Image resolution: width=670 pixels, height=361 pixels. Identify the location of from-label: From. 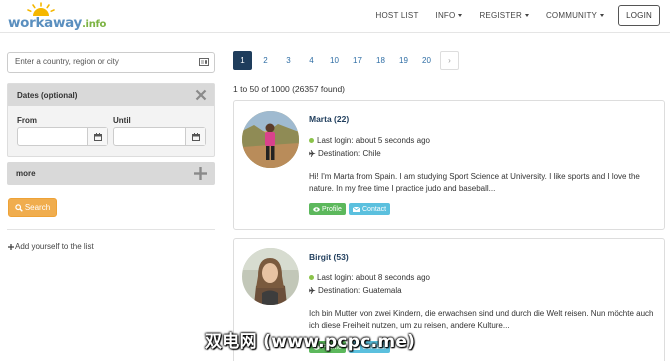
(27, 120).